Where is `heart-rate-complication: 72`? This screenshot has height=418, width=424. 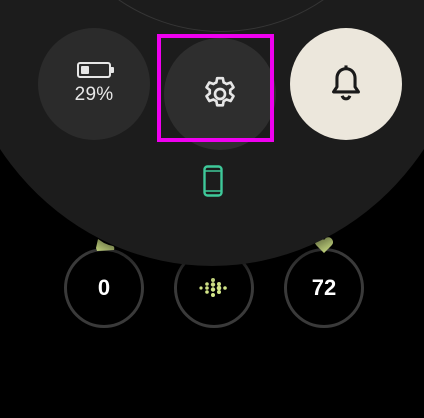
heart-rate-complication: 72 is located at coordinates (324, 288).